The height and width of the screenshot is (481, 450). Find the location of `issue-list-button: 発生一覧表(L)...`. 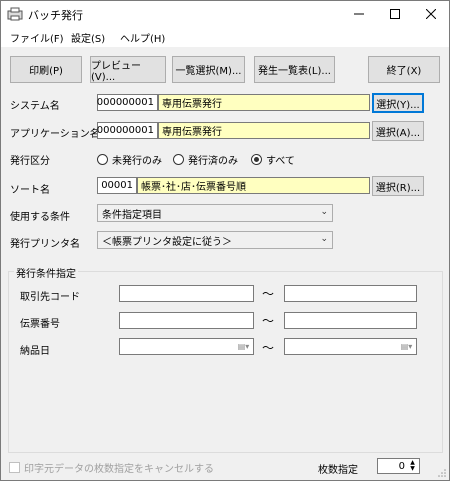

issue-list-button: 発生一覧表(L)... is located at coordinates (294, 69).